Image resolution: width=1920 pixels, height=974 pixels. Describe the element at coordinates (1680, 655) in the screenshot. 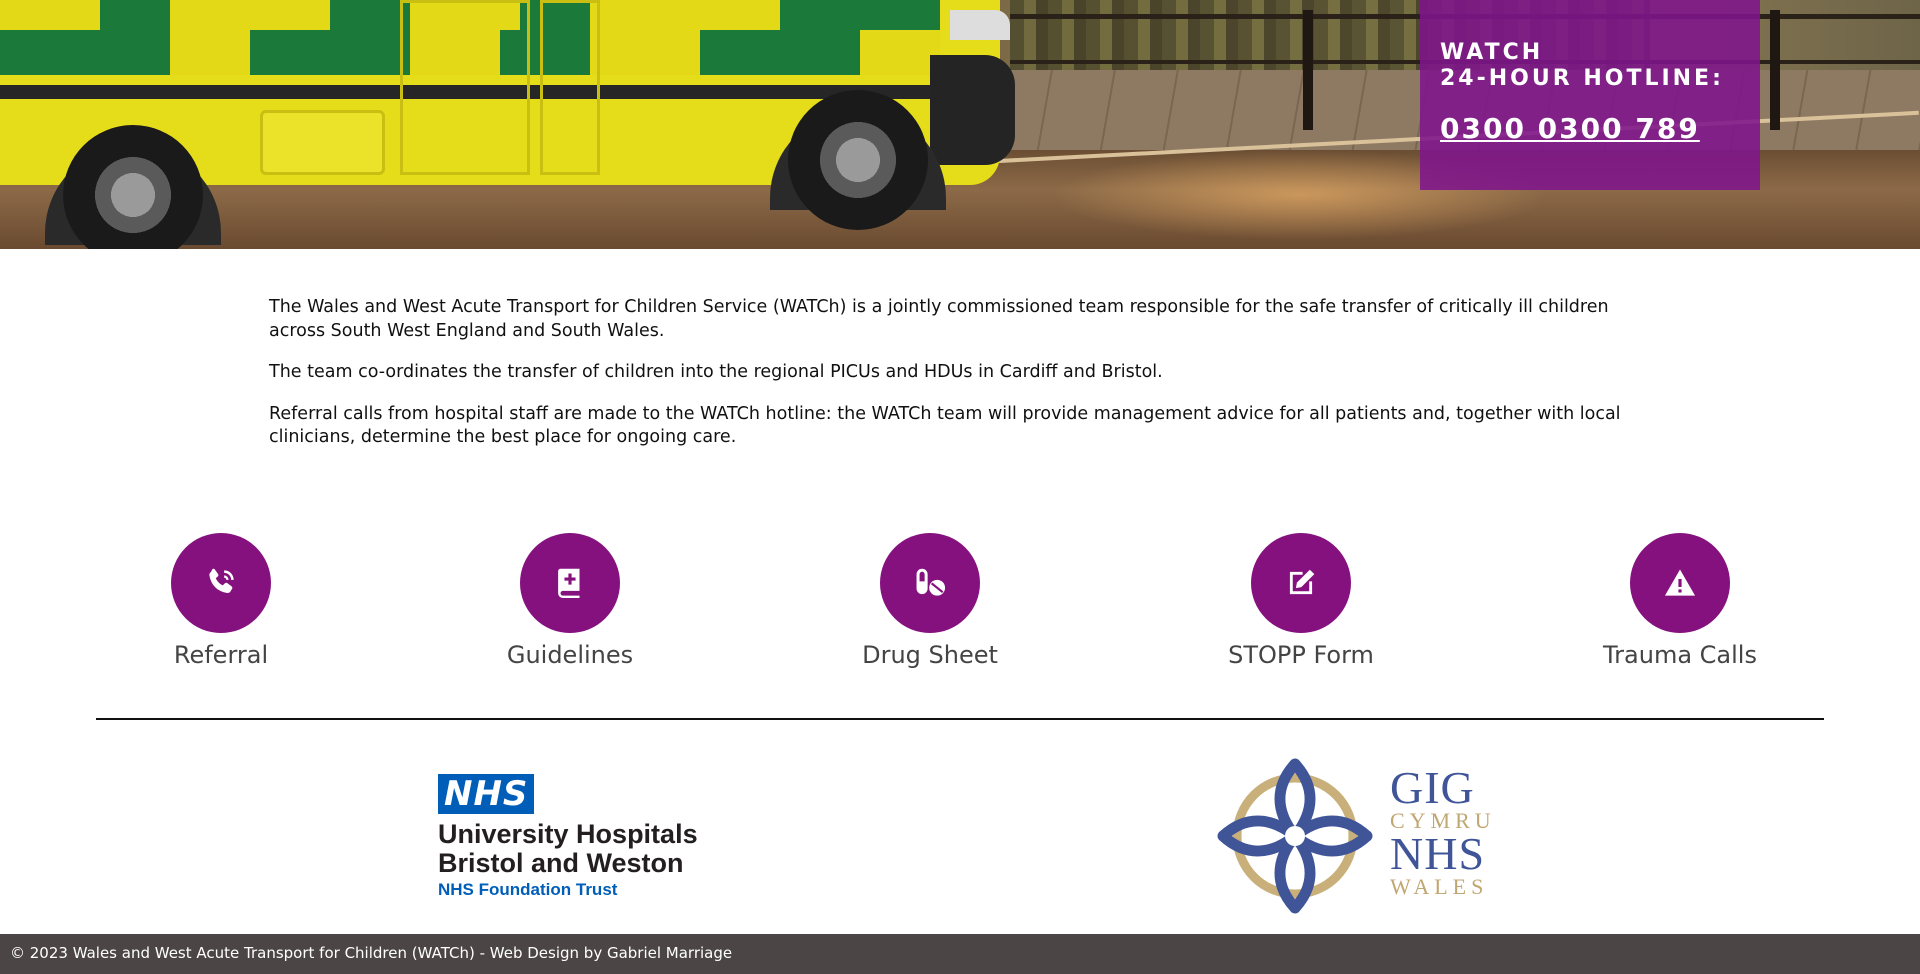

I see `trauma-calls-label: Trauma Calls` at that location.